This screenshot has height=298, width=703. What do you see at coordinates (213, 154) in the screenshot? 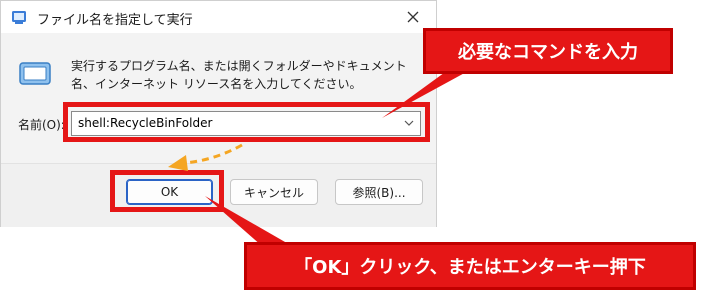
I see `dashed-arrow` at bounding box center [213, 154].